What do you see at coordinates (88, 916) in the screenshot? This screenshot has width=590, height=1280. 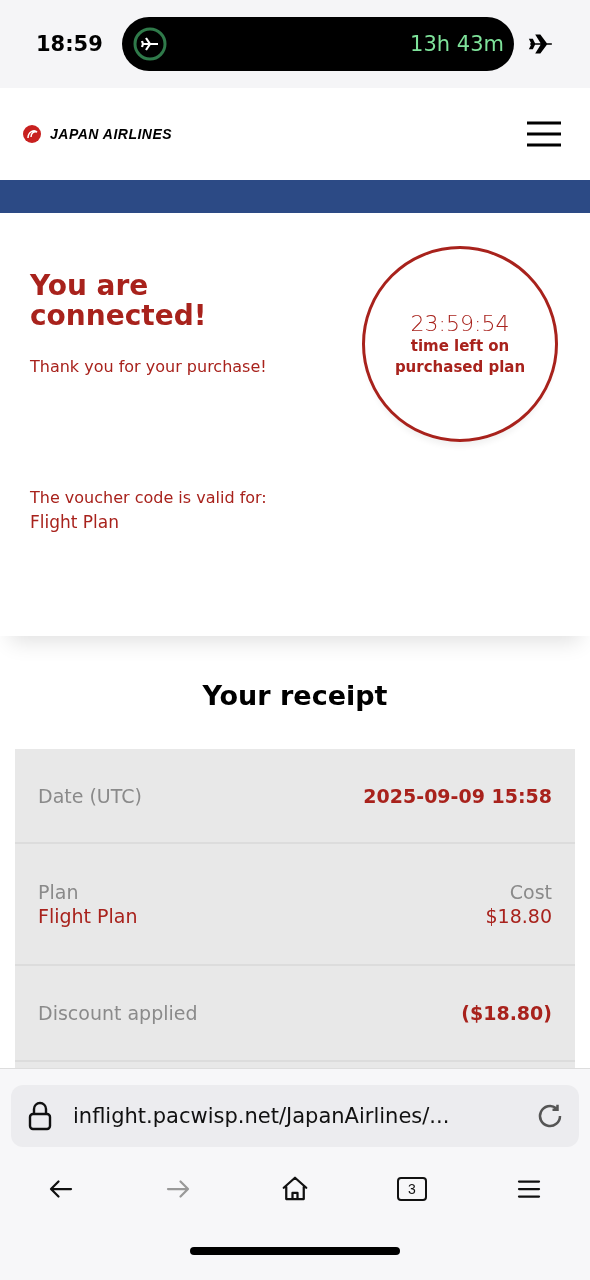 I see `receipt-value: Flight Plan` at bounding box center [88, 916].